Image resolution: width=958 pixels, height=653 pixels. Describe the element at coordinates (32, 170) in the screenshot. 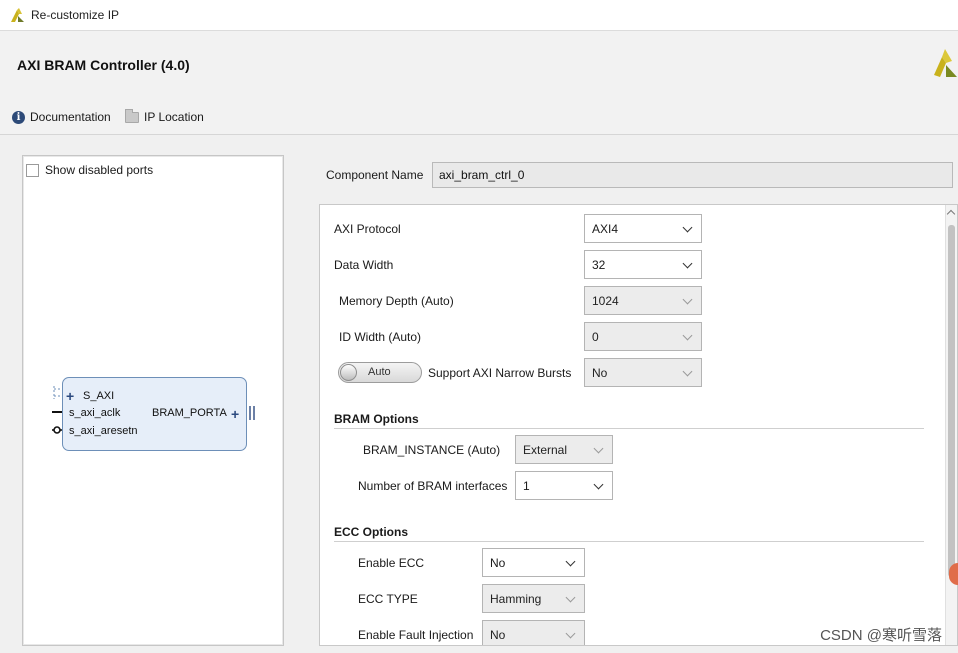

I see `checkbox-icon` at that location.